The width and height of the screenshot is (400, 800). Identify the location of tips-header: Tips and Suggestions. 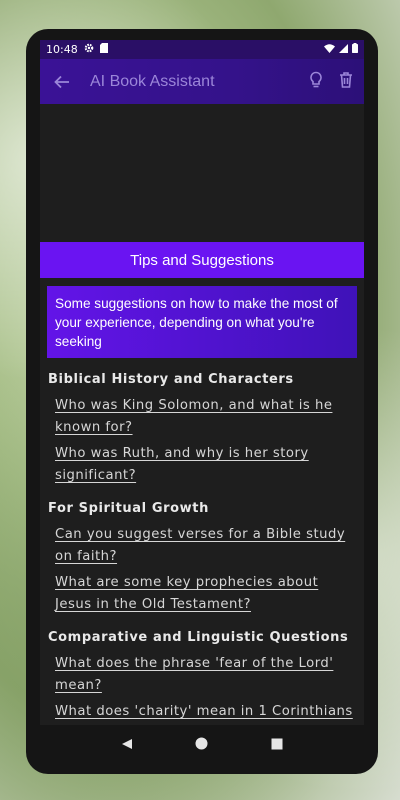
(202, 260).